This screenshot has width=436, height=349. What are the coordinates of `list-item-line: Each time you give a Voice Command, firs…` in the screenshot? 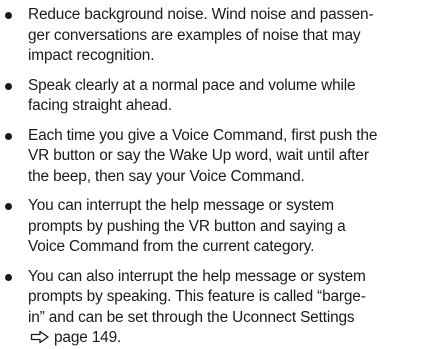 It's located at (203, 135).